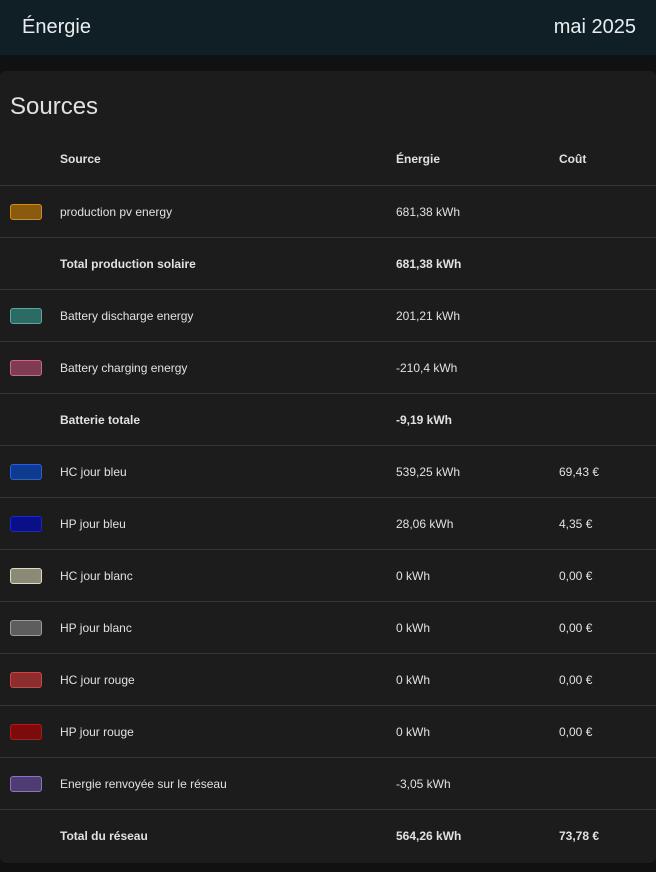 The height and width of the screenshot is (872, 656). What do you see at coordinates (228, 783) in the screenshot?
I see `source-cell: Energie renvoyée sur le réseau` at bounding box center [228, 783].